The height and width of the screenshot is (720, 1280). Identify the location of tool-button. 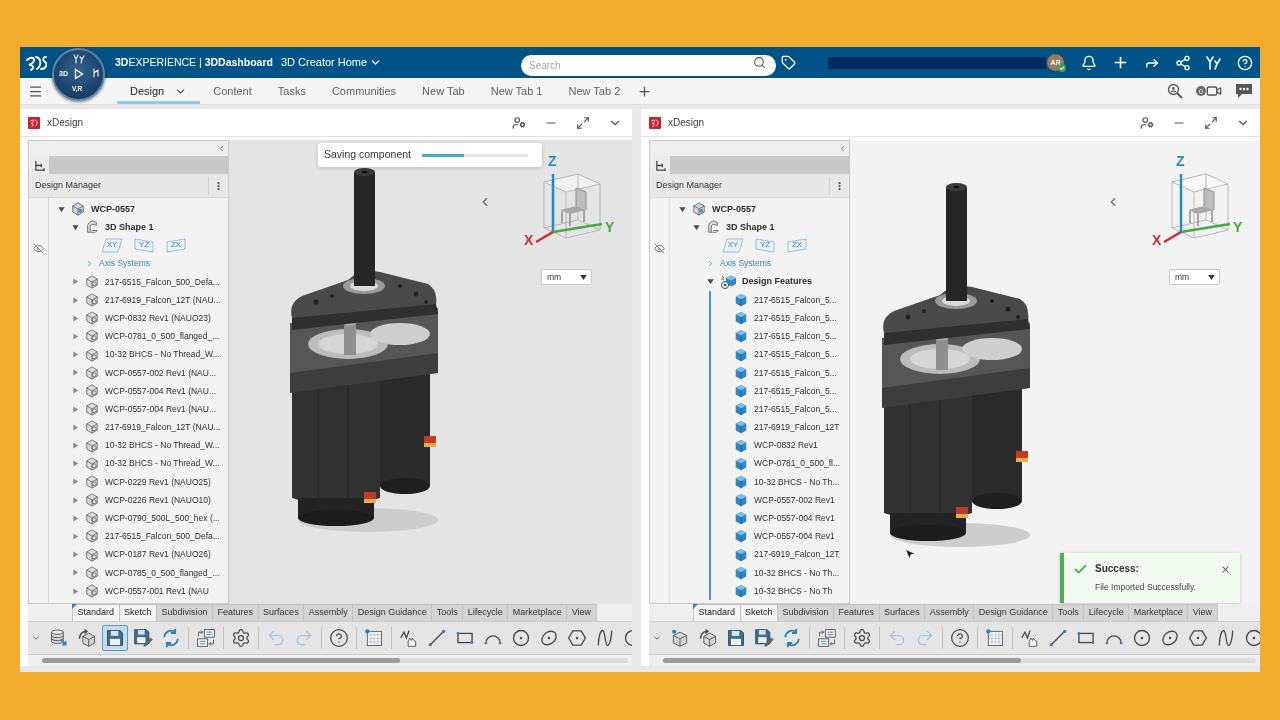
(115, 638).